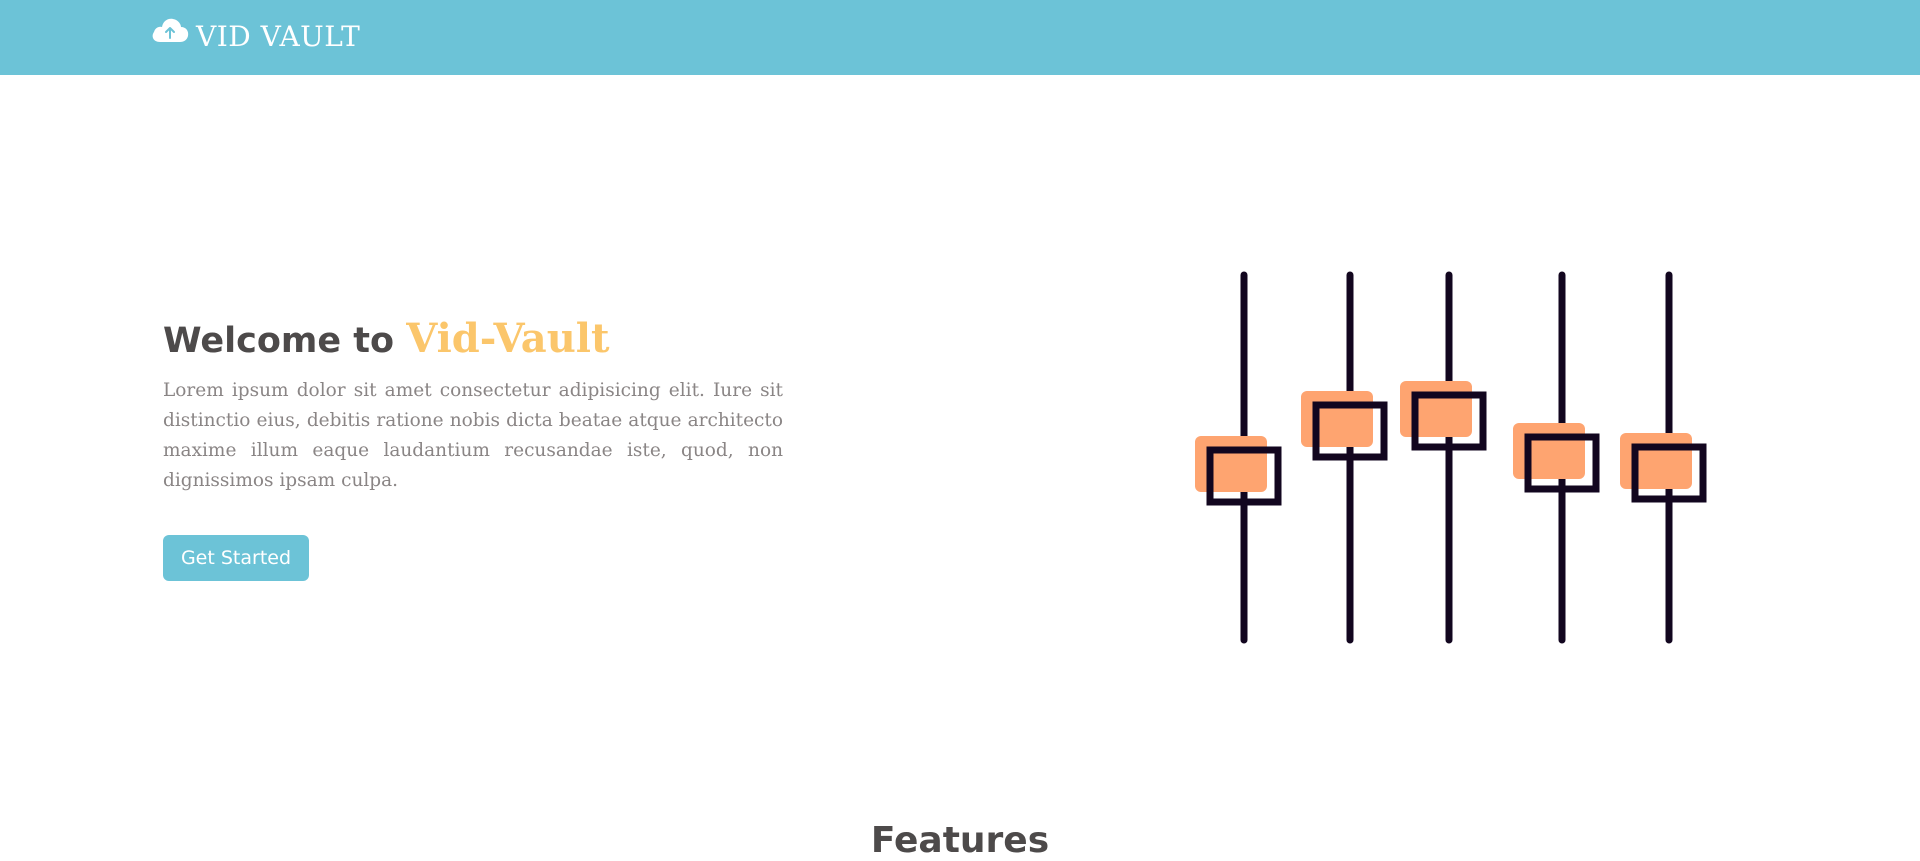  I want to click on brand-name: VID VAULT, so click(278, 36).